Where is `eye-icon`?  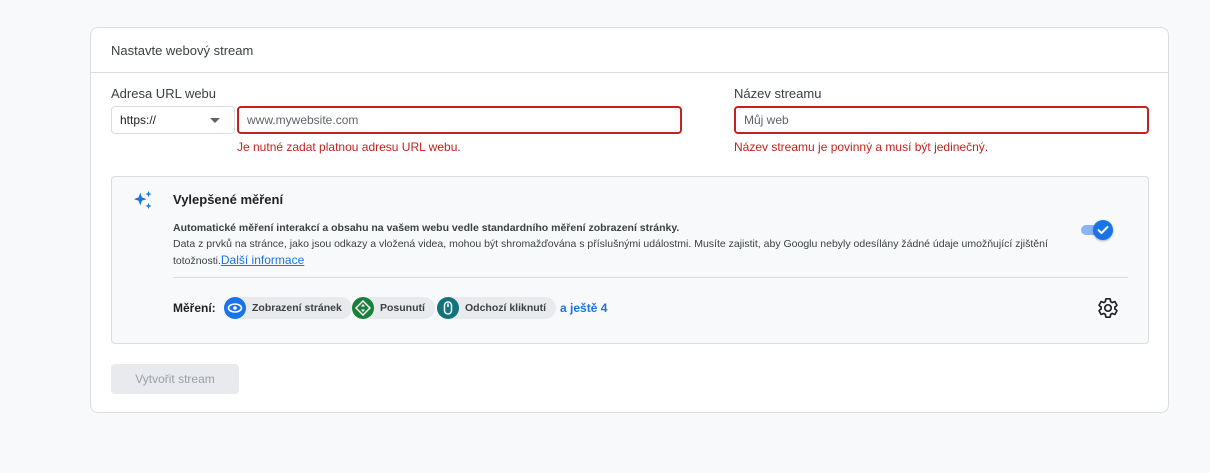 eye-icon is located at coordinates (235, 308).